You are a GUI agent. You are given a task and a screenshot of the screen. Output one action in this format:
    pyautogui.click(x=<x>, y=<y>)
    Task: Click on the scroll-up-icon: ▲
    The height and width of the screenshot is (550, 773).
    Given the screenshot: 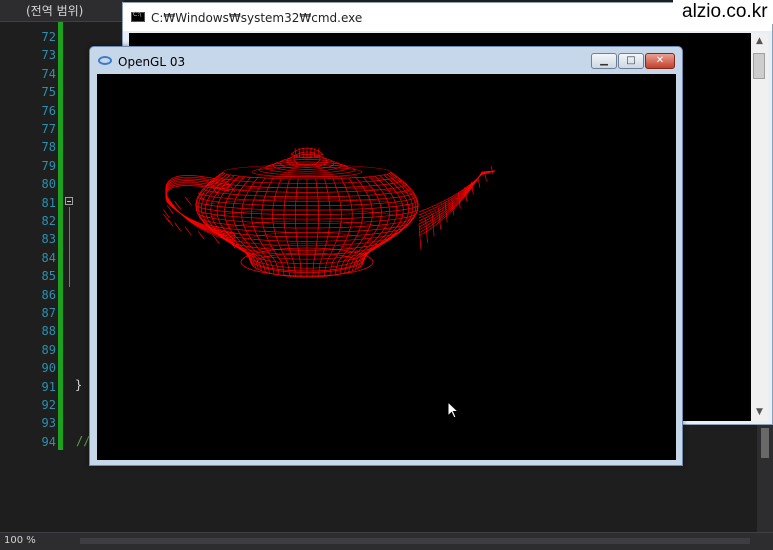 What is the action you would take?
    pyautogui.click(x=759, y=41)
    